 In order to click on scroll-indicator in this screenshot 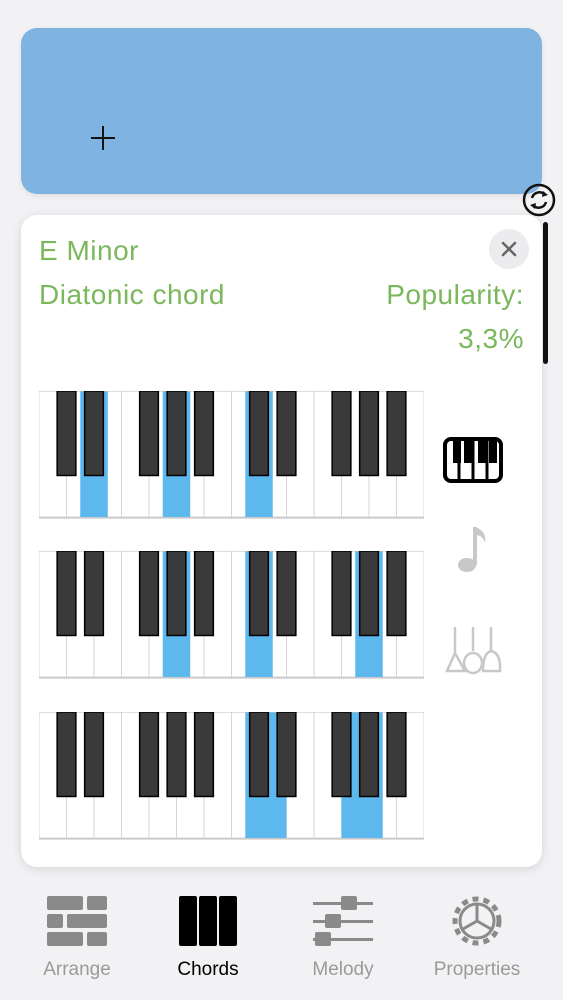, I will do `click(545, 293)`.